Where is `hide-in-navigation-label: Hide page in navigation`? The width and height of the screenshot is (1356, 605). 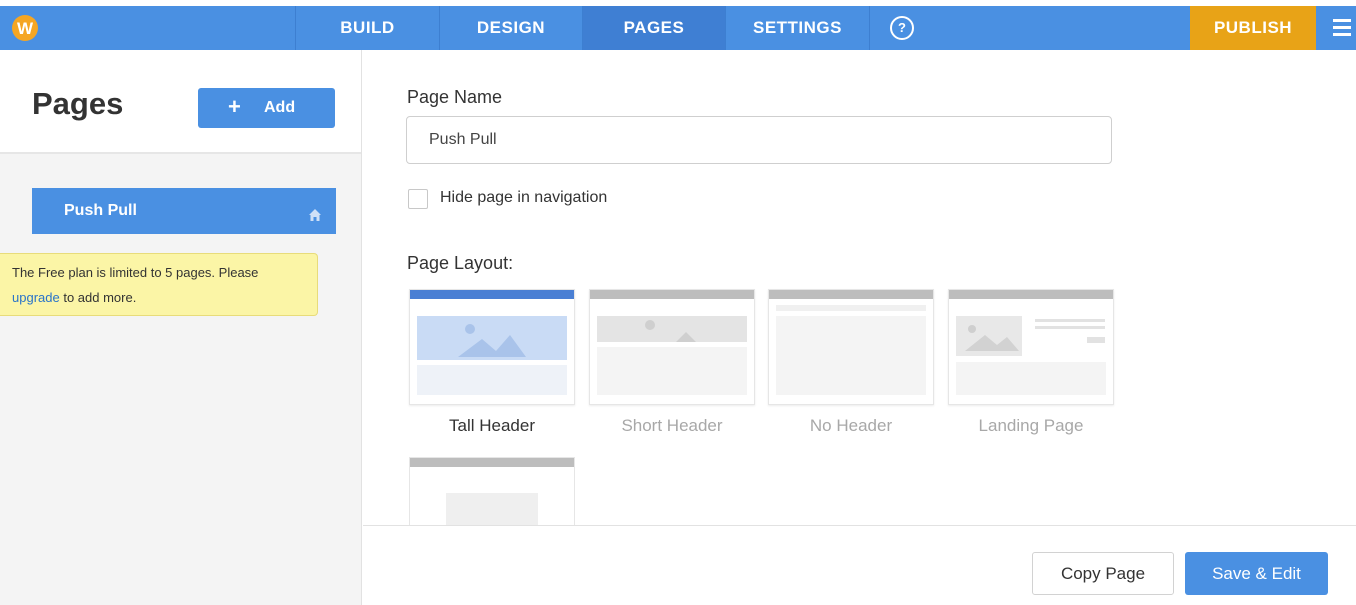
hide-in-navigation-label: Hide page in navigation is located at coordinates (523, 198).